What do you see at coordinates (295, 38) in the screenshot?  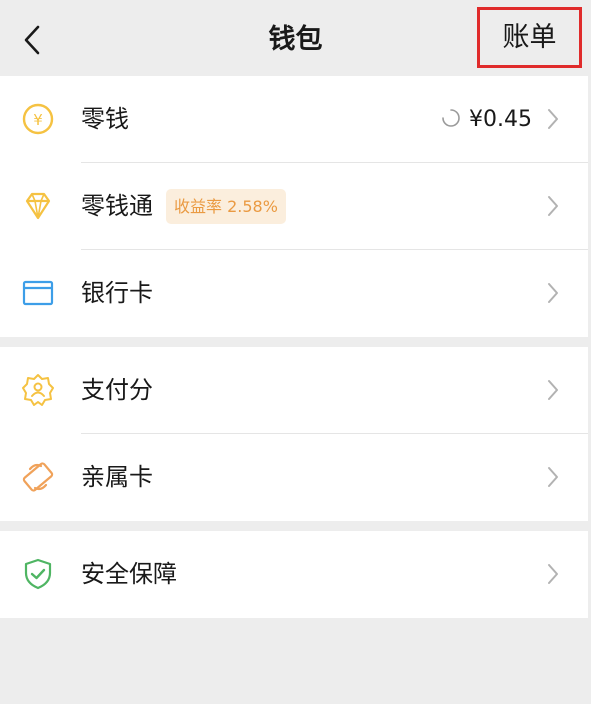 I see `top-navigation-bar: 钱包 账单` at bounding box center [295, 38].